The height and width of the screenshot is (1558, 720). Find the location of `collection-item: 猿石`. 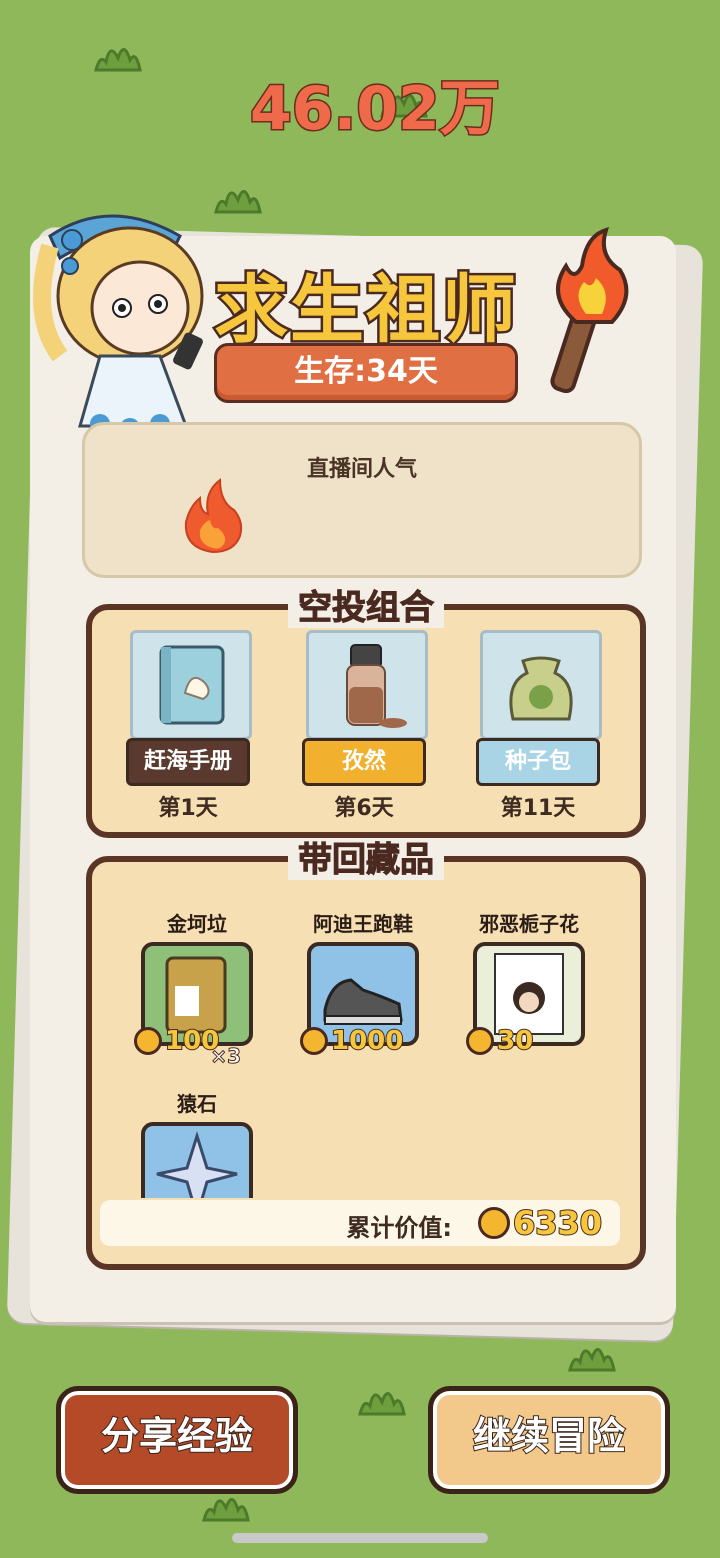

collection-item: 猿石 is located at coordinates (197, 1143).